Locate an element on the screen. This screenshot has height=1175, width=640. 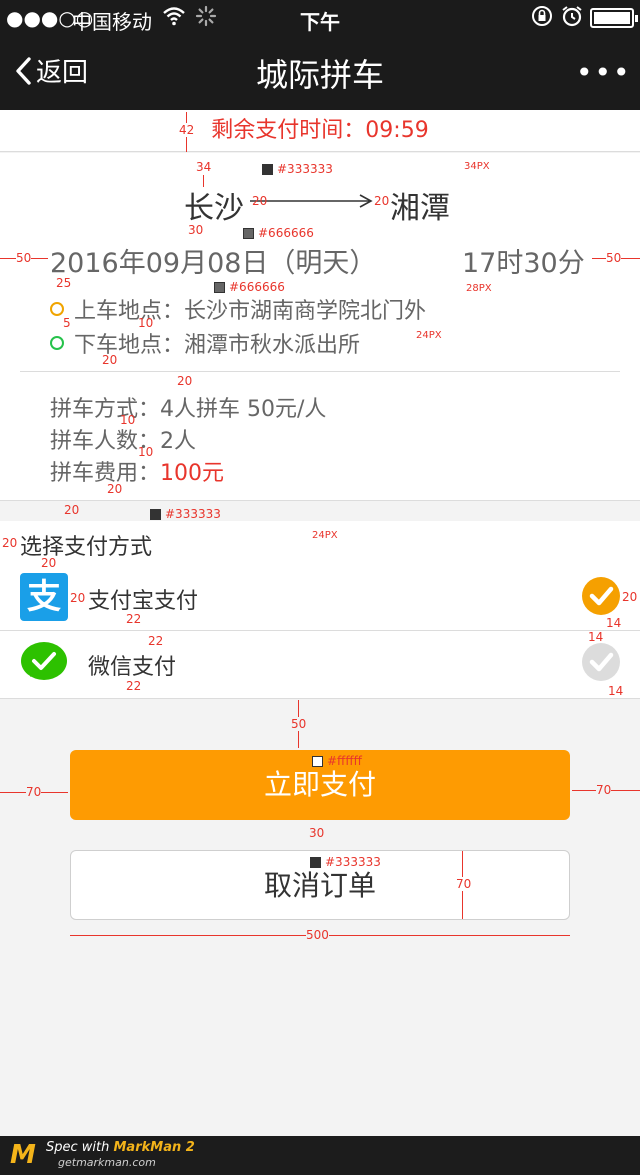
measure-label: 30 is located at coordinates (317, 833).